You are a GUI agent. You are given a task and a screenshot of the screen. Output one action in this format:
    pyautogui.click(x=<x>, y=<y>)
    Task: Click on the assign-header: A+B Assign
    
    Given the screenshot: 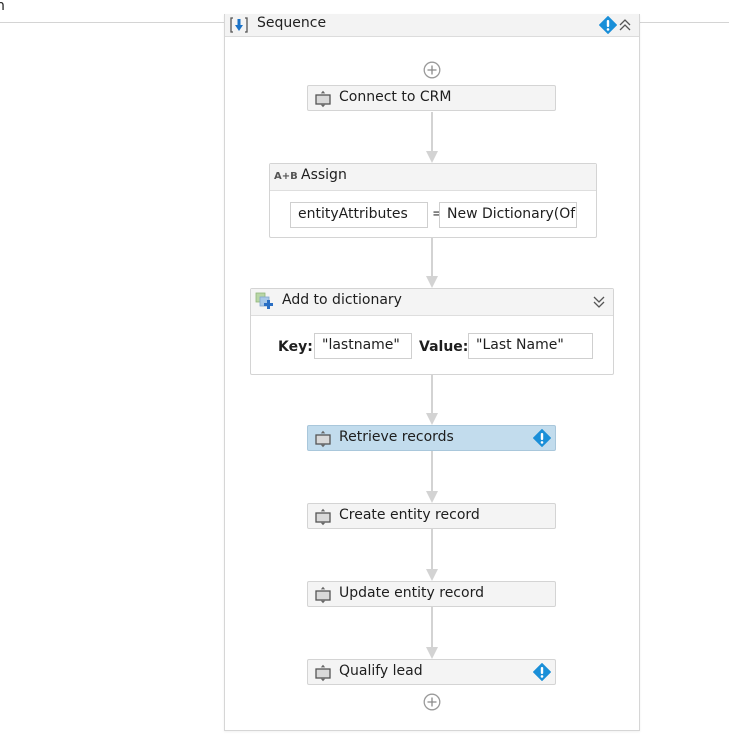 What is the action you would take?
    pyautogui.click(x=433, y=177)
    